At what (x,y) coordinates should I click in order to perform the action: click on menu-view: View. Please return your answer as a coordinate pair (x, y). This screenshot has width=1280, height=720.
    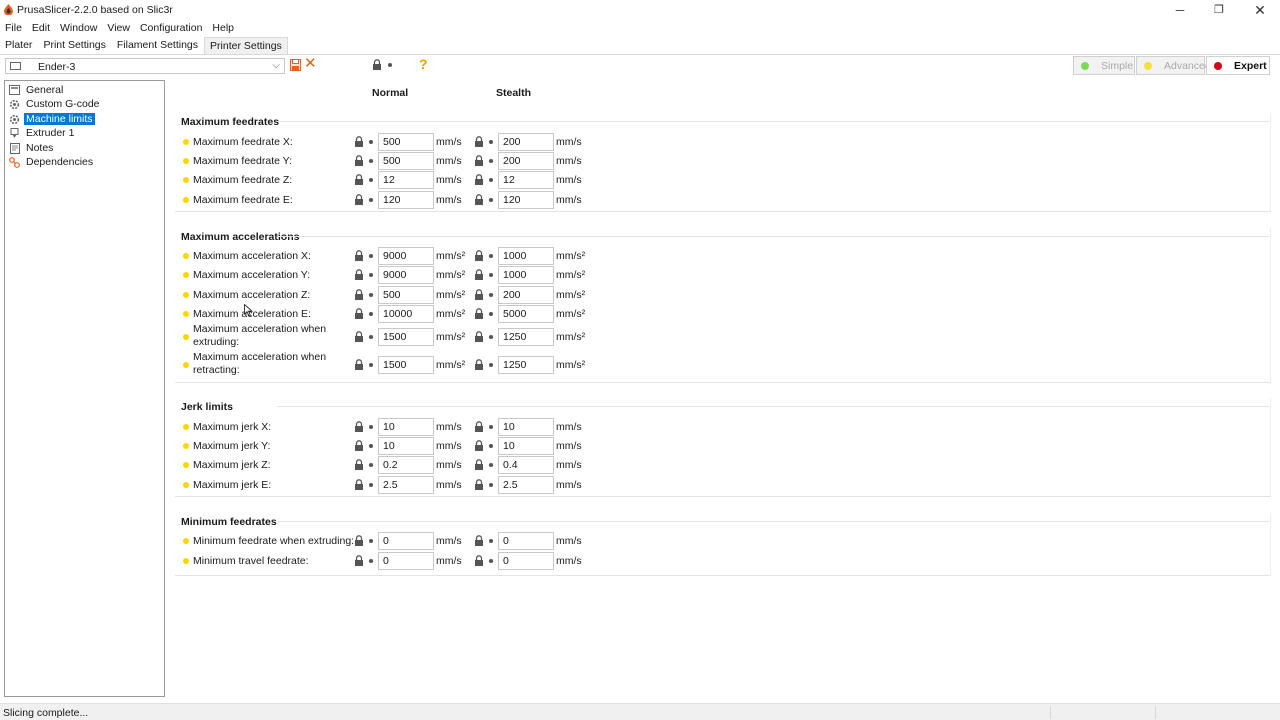
    Looking at the image, I should click on (118, 28).